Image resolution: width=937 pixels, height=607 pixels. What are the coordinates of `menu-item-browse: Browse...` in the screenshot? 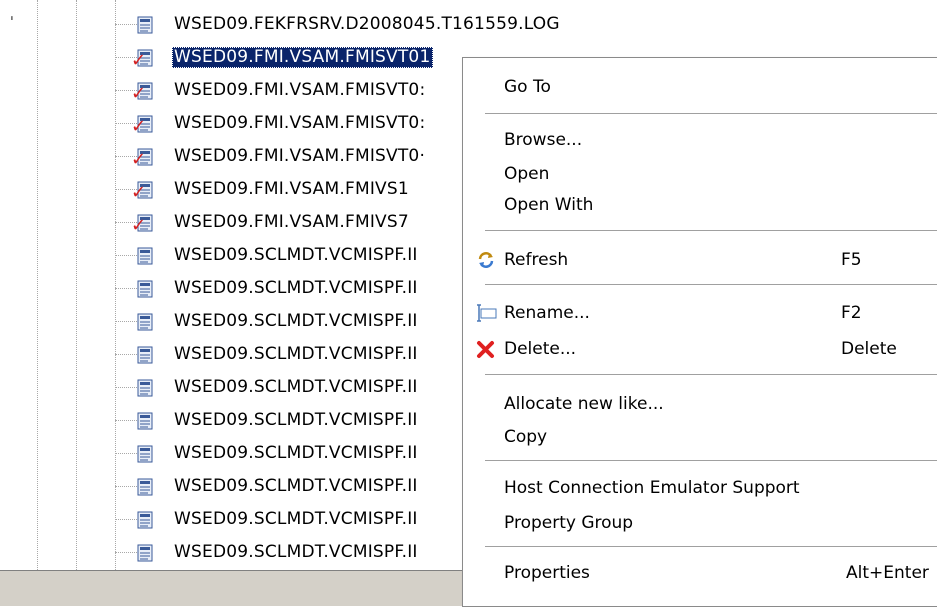 It's located at (700, 140).